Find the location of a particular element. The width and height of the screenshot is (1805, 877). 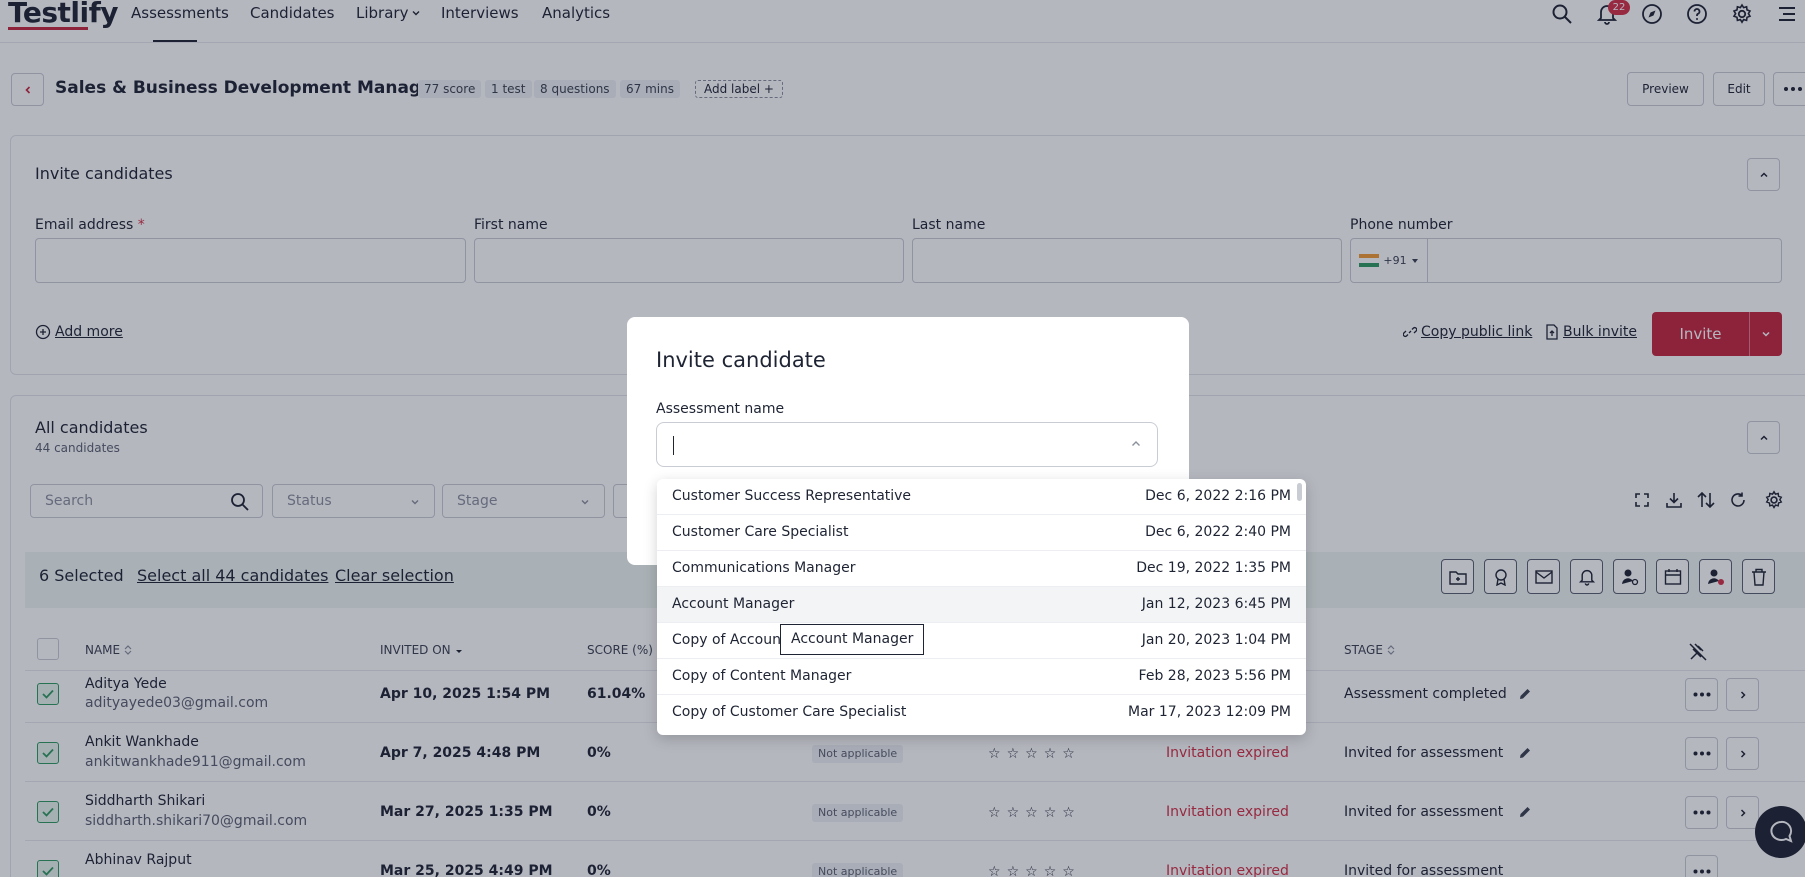

option-tooltip: Account Manager is located at coordinates (852, 639).